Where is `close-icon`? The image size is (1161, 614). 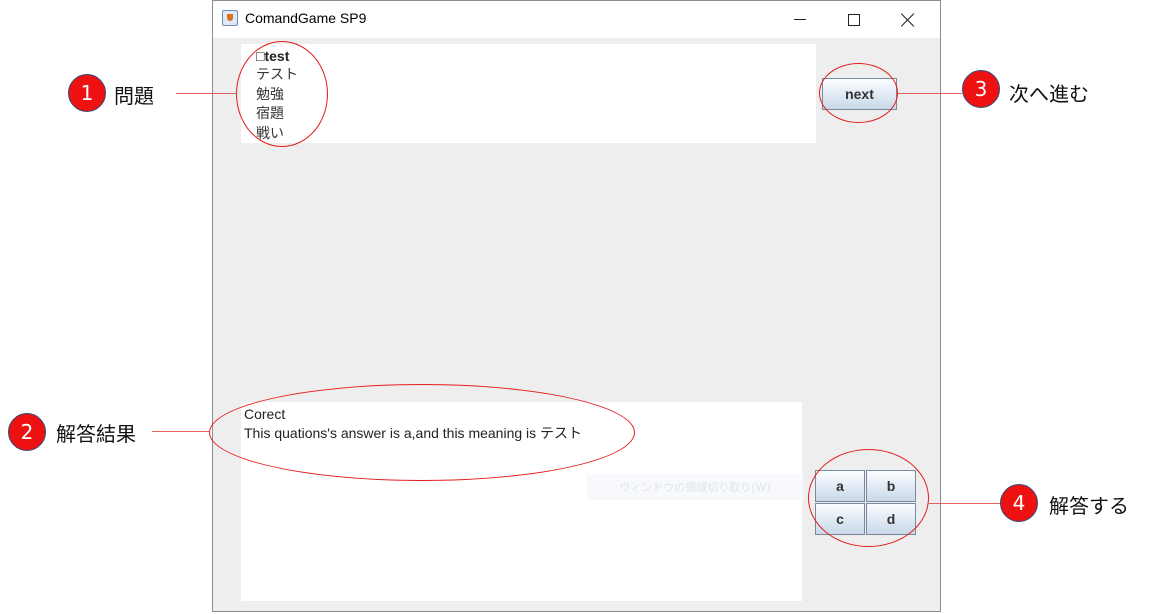 close-icon is located at coordinates (908, 20).